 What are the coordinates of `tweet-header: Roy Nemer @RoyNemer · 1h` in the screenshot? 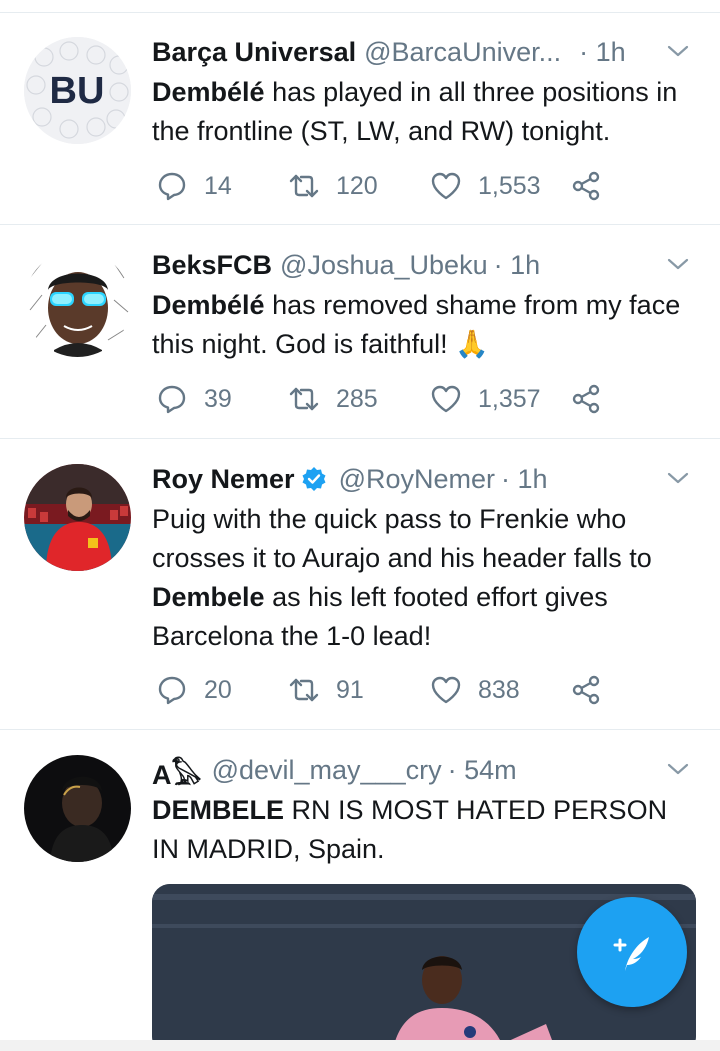 It's located at (422, 479).